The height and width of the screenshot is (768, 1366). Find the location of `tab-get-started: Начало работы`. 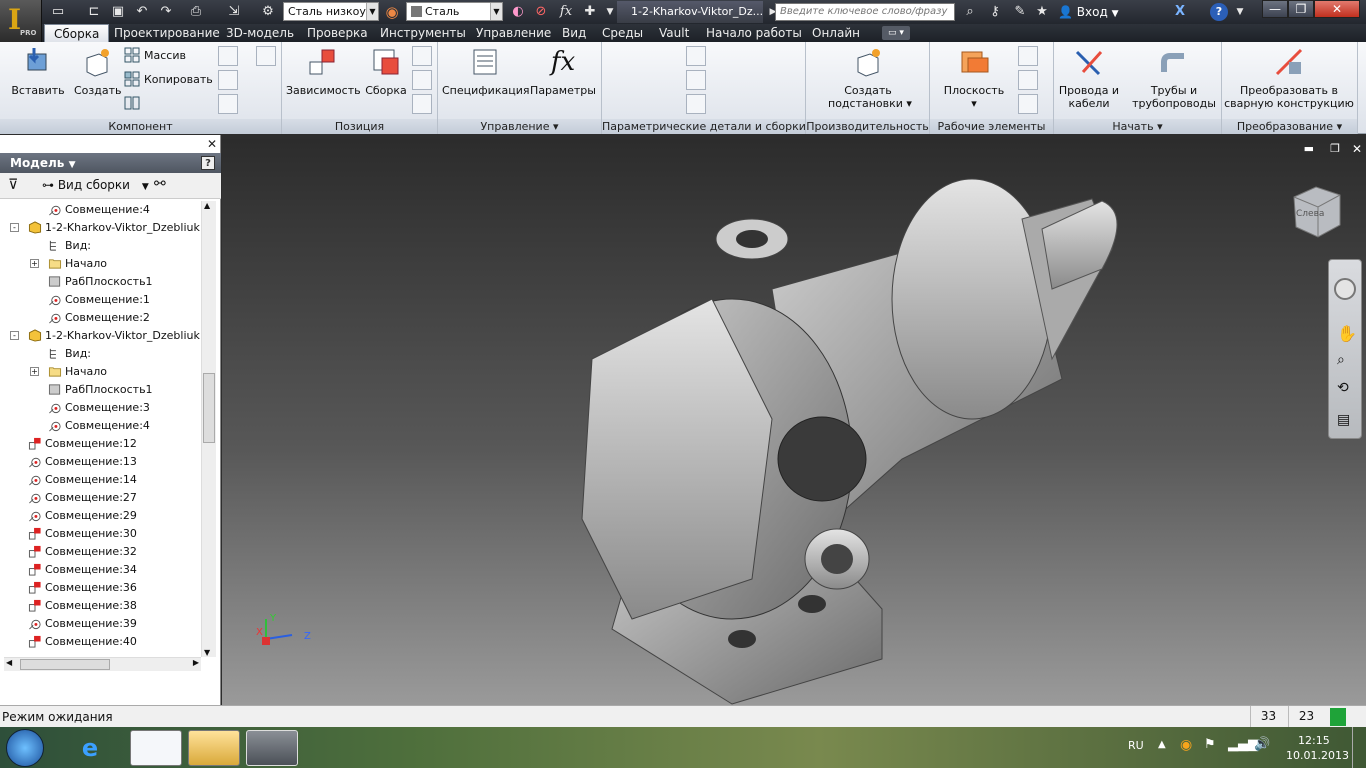

tab-get-started: Начало работы is located at coordinates (754, 33).